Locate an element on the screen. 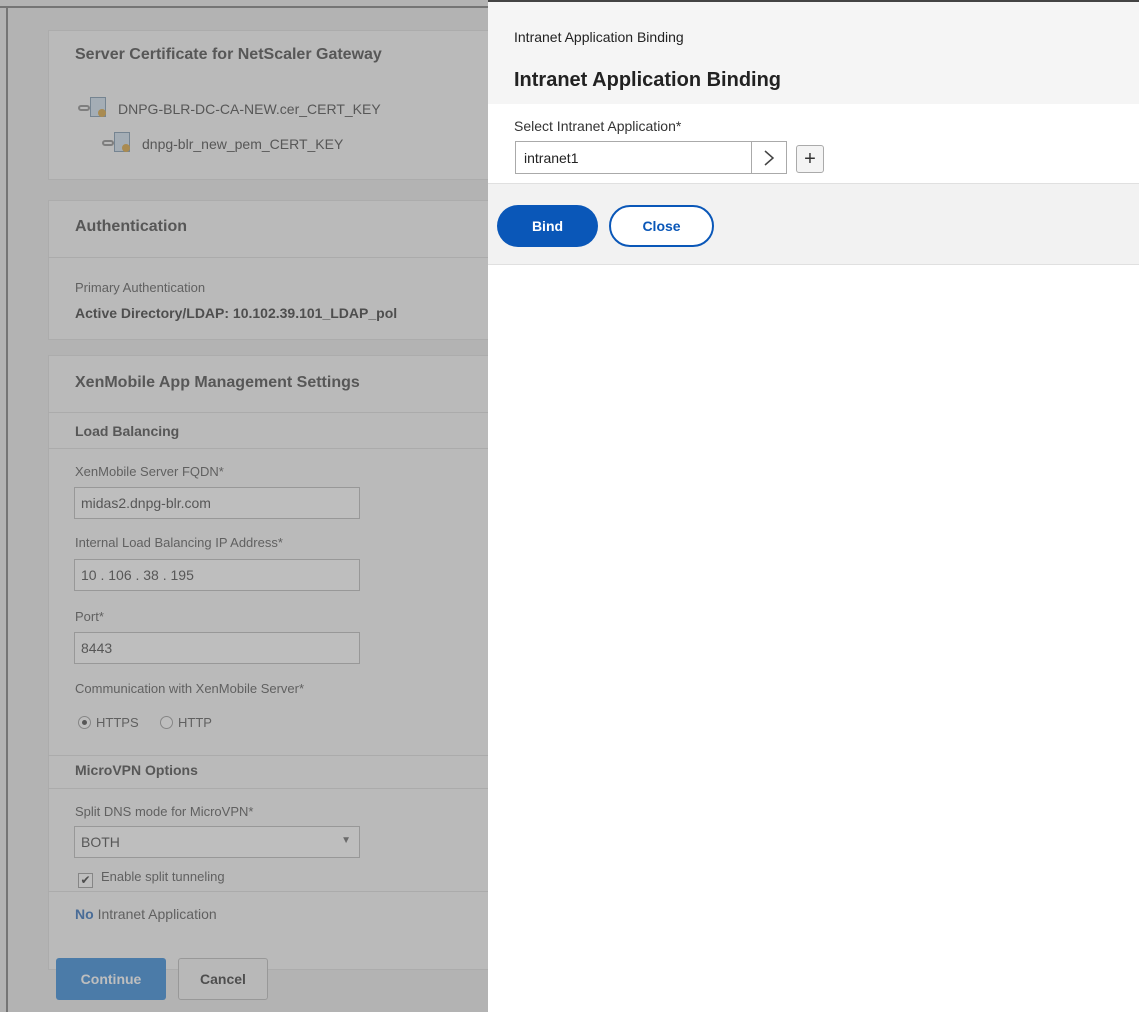 This screenshot has height=1012, width=1139. intranet-application-input: intranet1 is located at coordinates (633, 157).